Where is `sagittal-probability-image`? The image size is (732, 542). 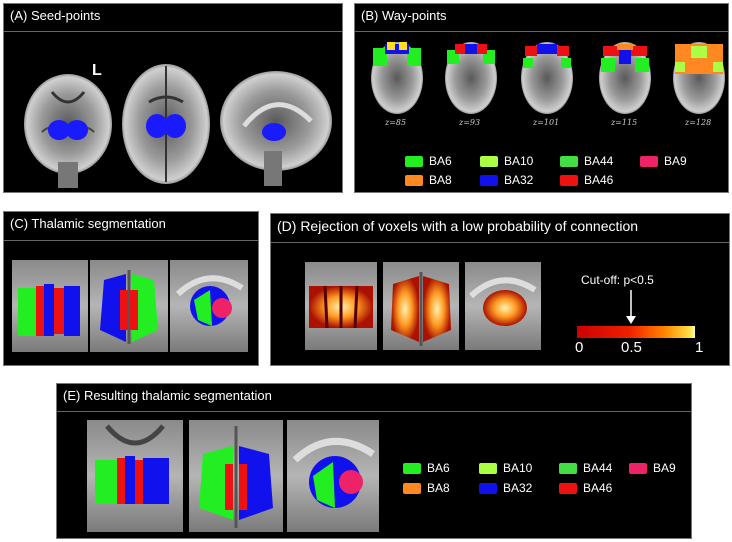 sagittal-probability-image is located at coordinates (503, 306).